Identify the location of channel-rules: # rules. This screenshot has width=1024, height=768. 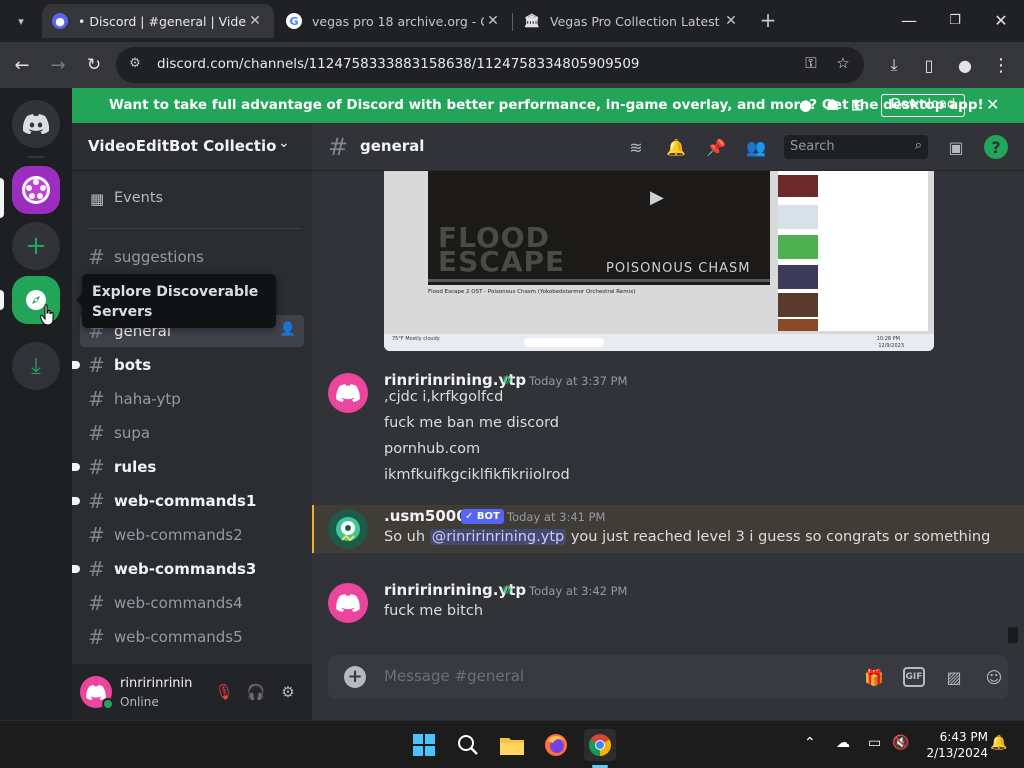
(188, 467).